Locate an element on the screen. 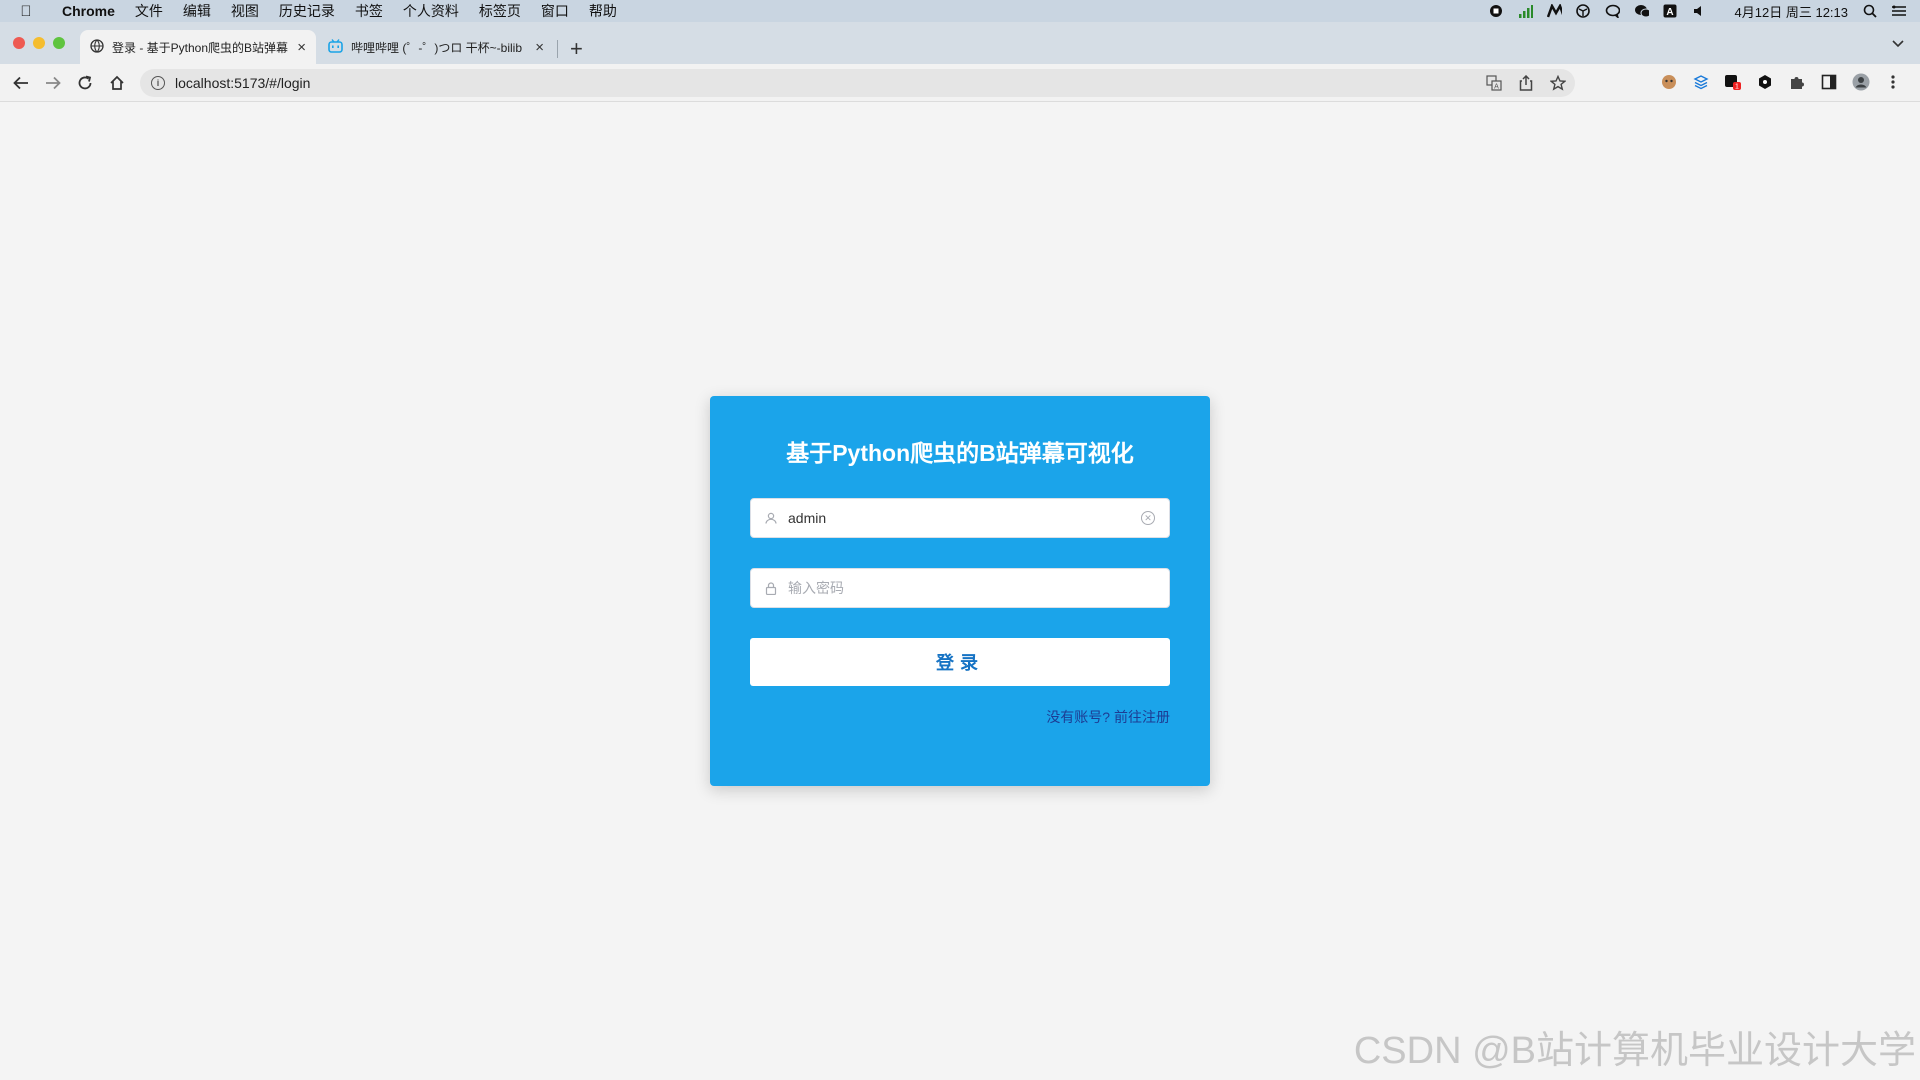  share-icon is located at coordinates (1526, 83).